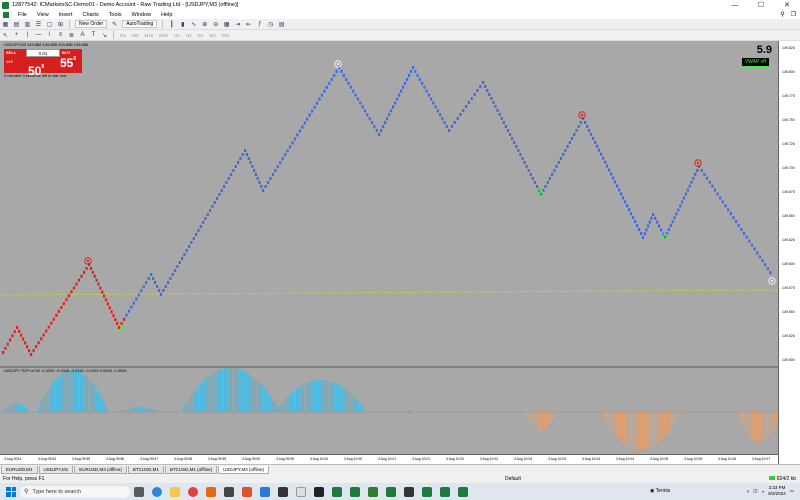  Describe the element at coordinates (104, 35) in the screenshot. I see `shapes-icon: ↘` at that location.